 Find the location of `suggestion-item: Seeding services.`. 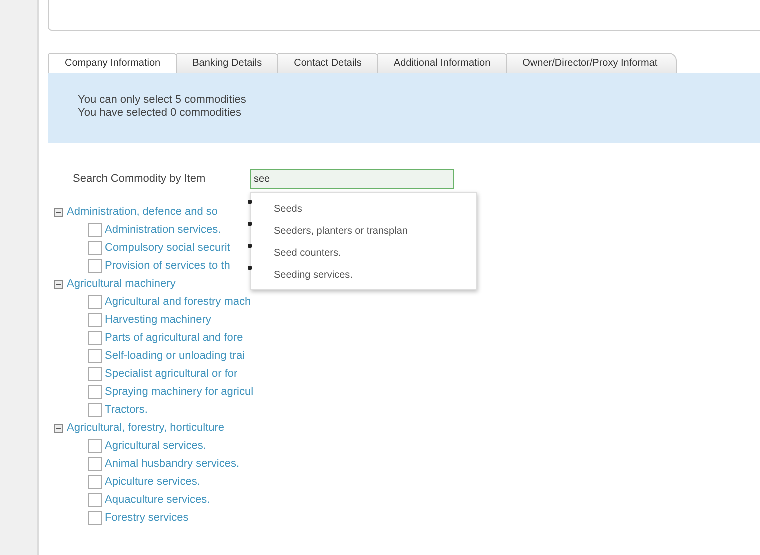

suggestion-item: Seeding services. is located at coordinates (313, 275).